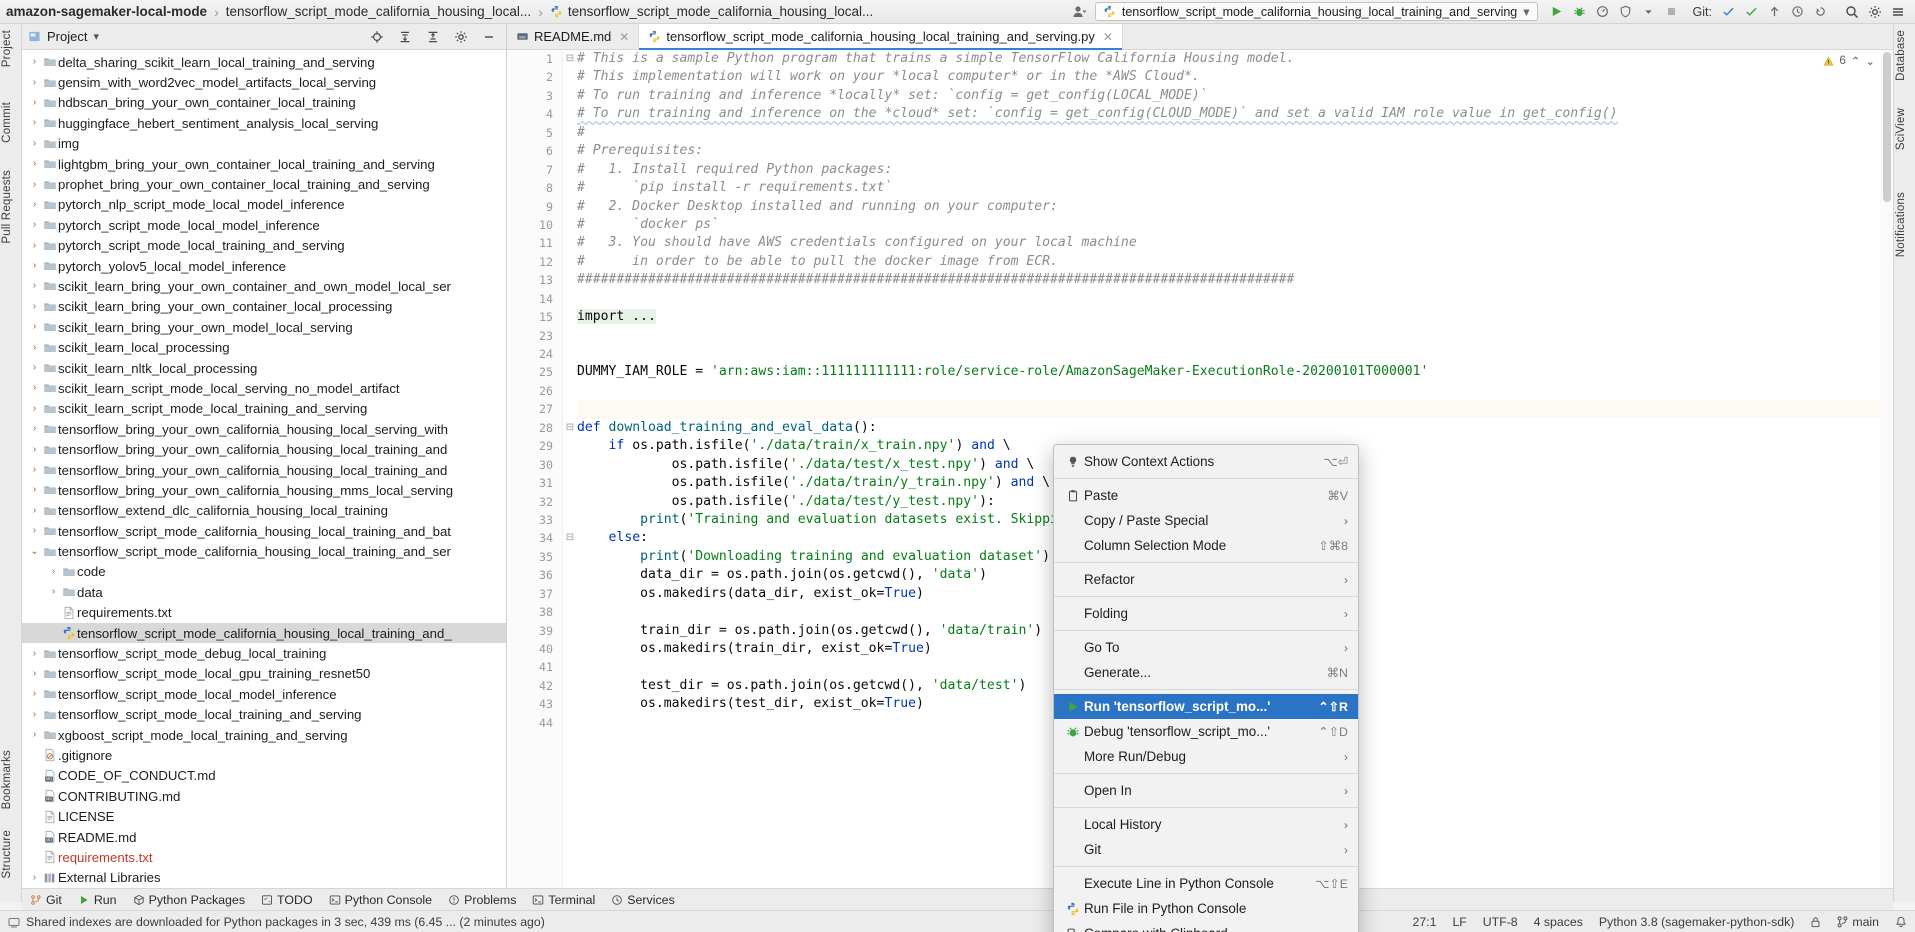  I want to click on menu-git: Git ›, so click(1206, 849).